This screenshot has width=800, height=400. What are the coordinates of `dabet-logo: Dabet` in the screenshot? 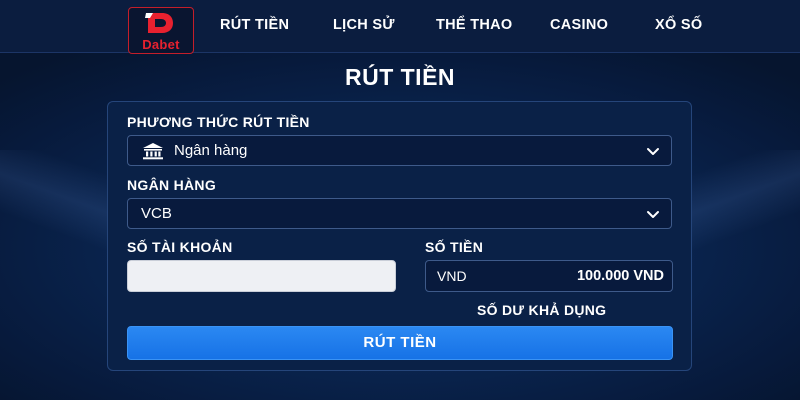 It's located at (161, 30).